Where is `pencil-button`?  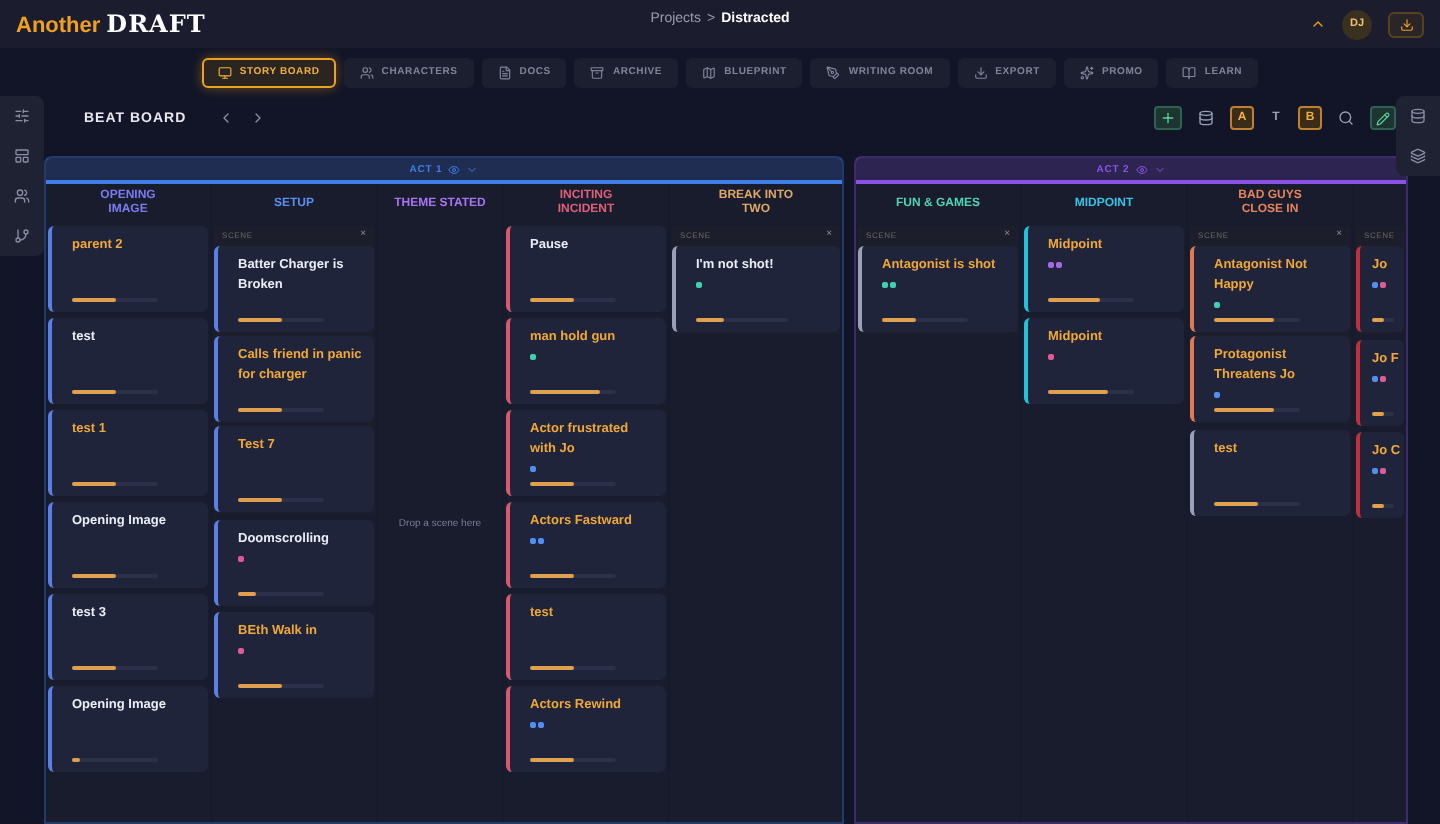 pencil-button is located at coordinates (1383, 118).